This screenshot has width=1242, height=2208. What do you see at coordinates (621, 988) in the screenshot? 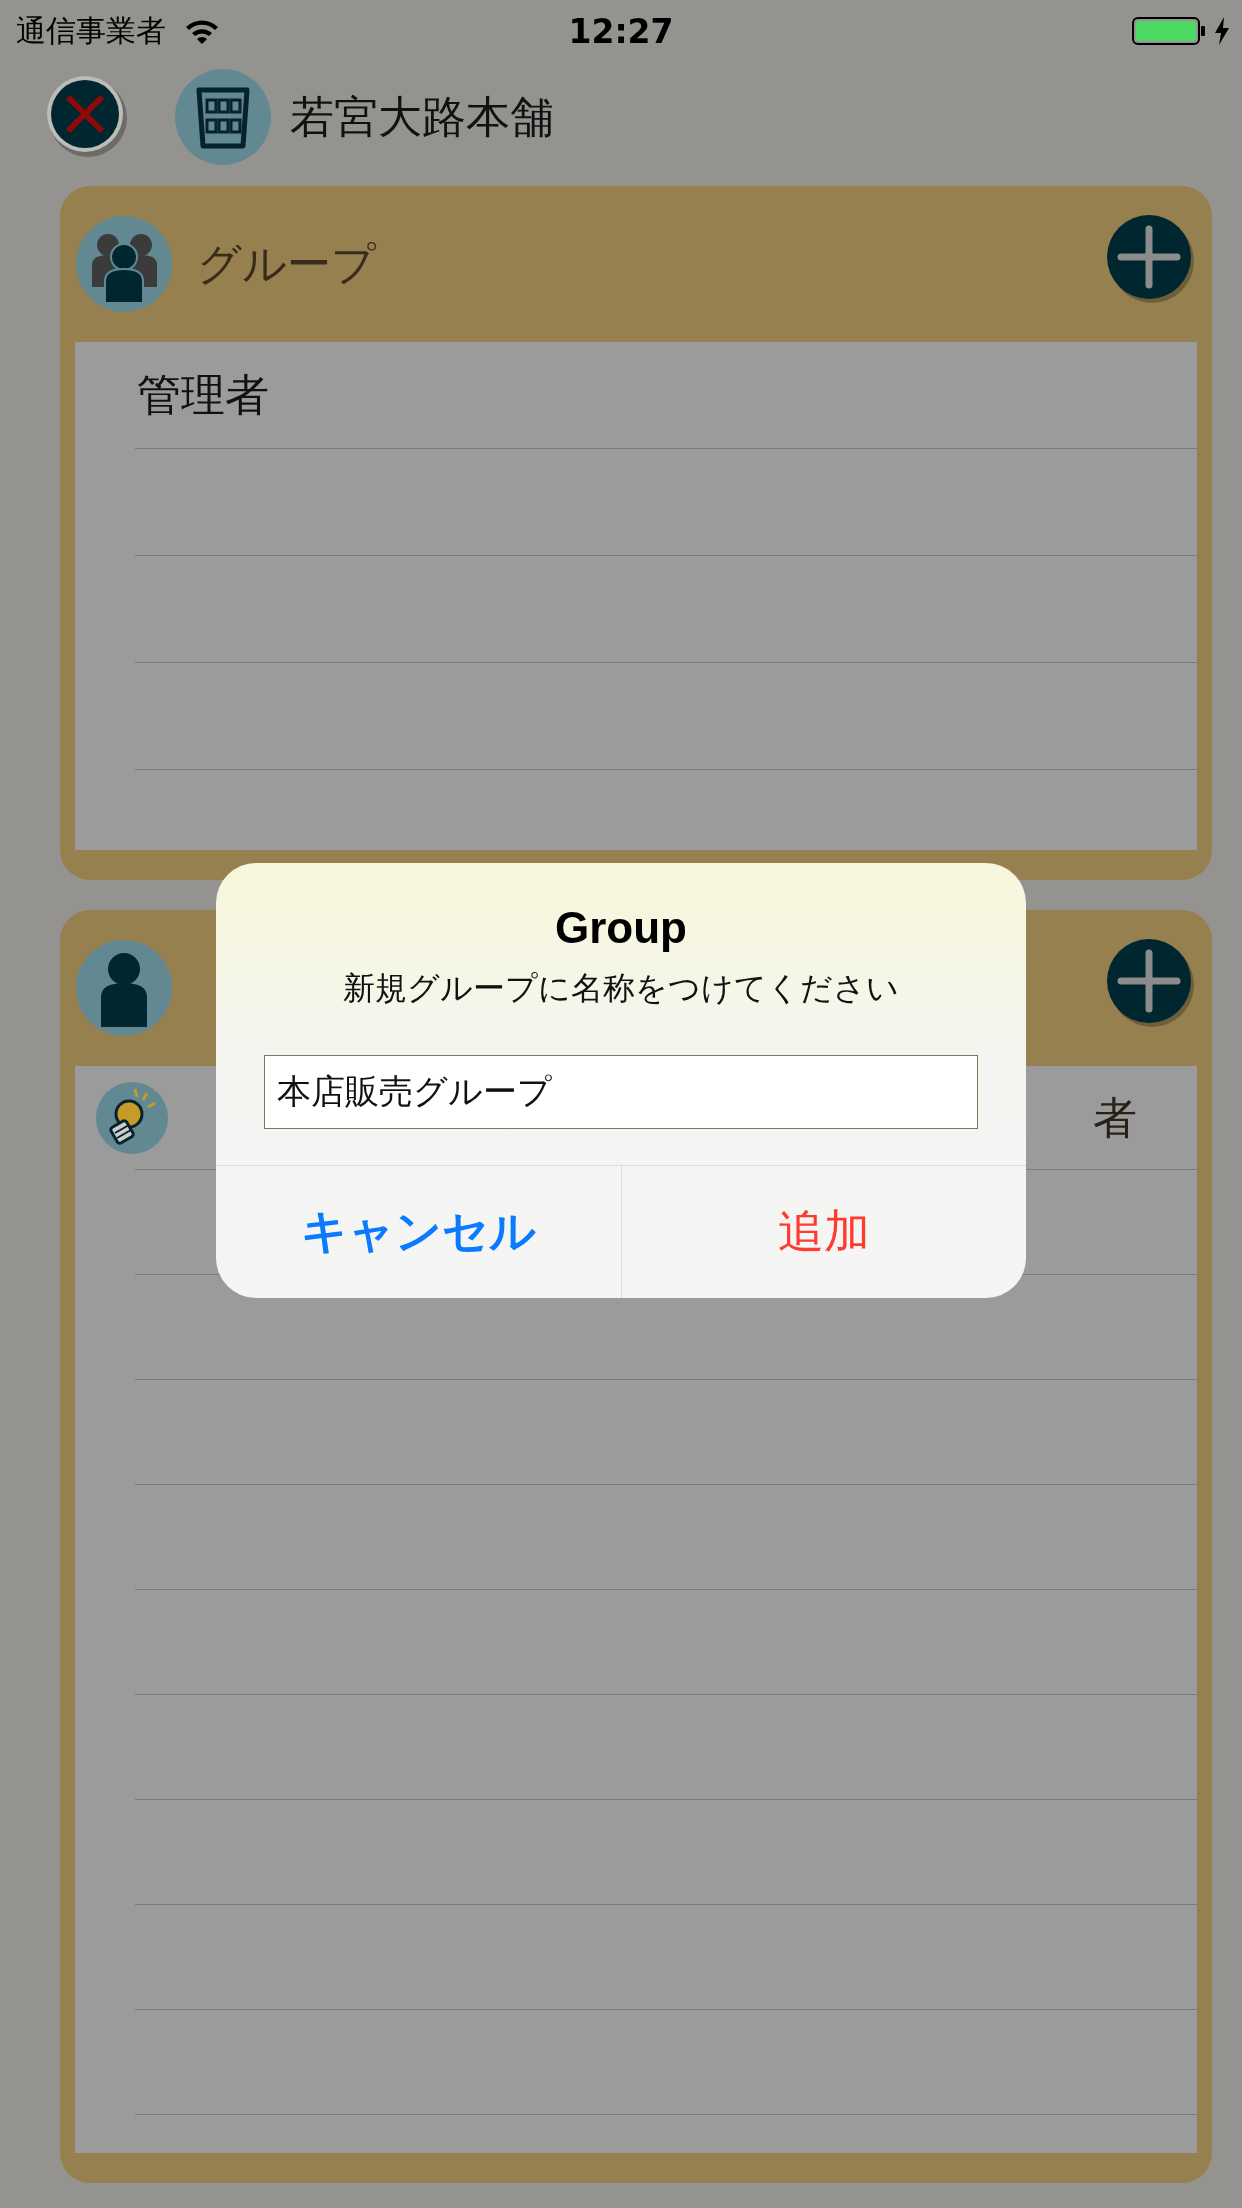
I see `dialog-message: 新規グループに名称をつけてください` at bounding box center [621, 988].